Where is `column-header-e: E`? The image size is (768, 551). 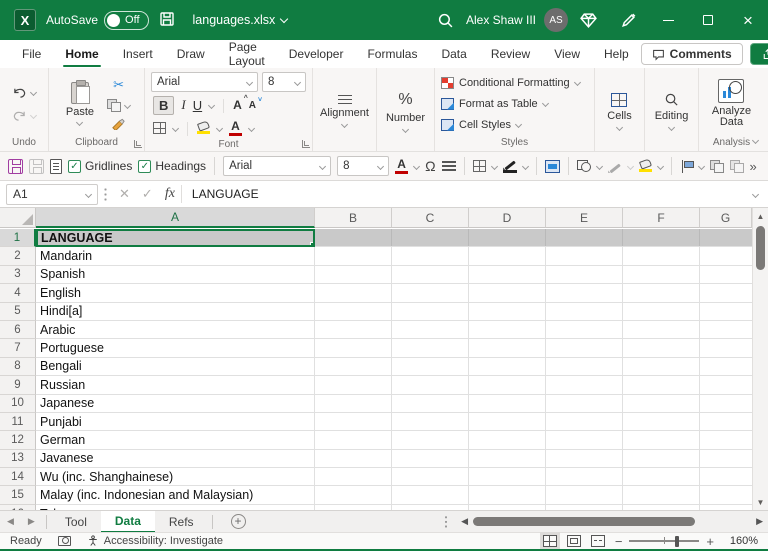
column-header-e: E is located at coordinates (584, 218).